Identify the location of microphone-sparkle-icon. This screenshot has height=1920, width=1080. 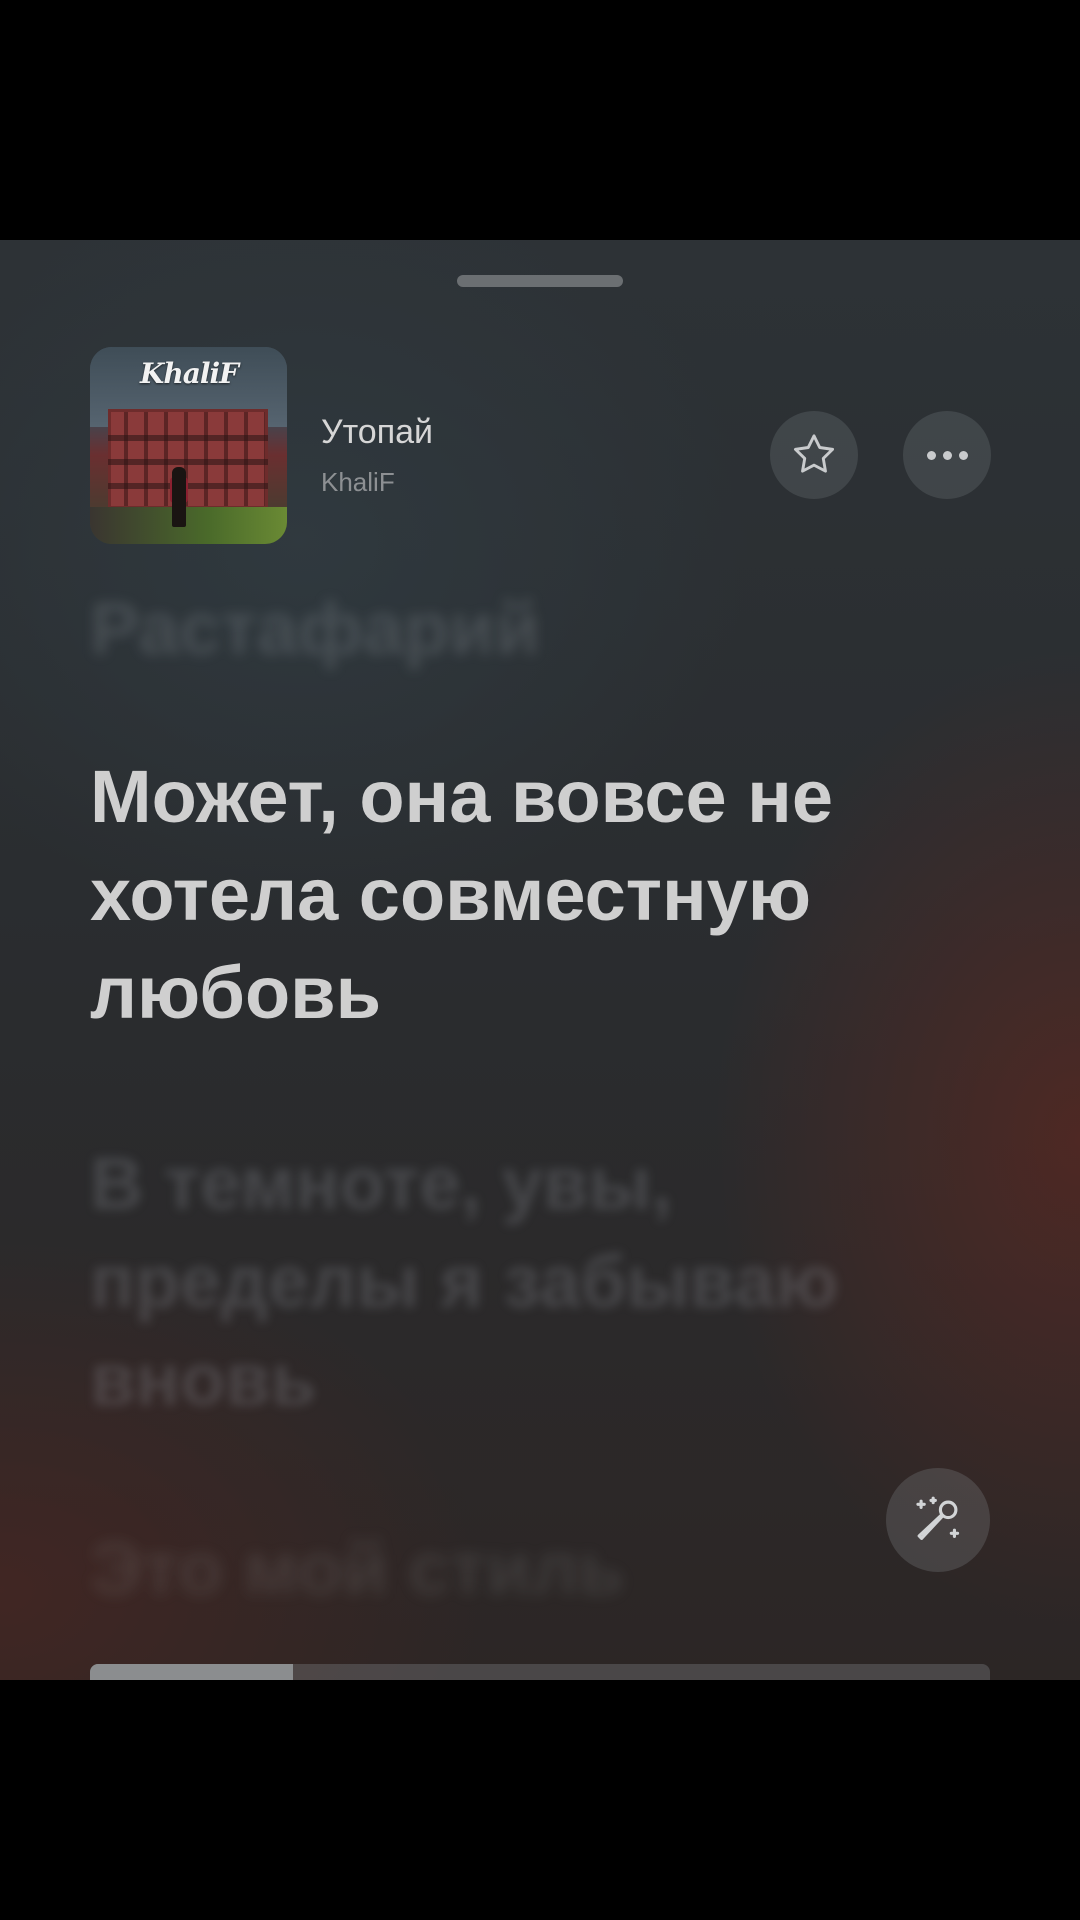
(938, 1518).